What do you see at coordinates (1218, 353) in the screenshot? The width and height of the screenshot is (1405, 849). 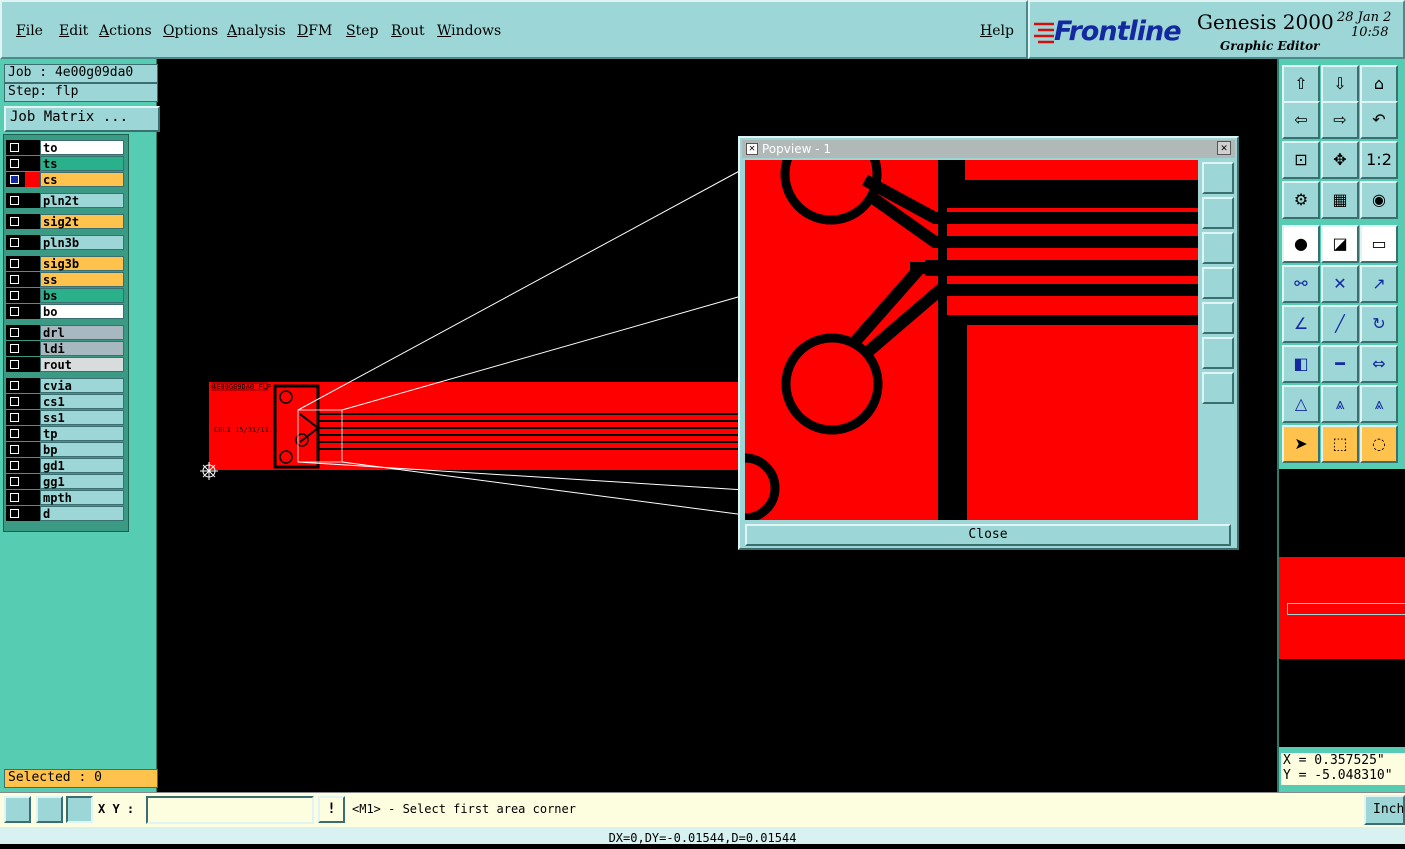 I see `popview-zoom-in-button` at bounding box center [1218, 353].